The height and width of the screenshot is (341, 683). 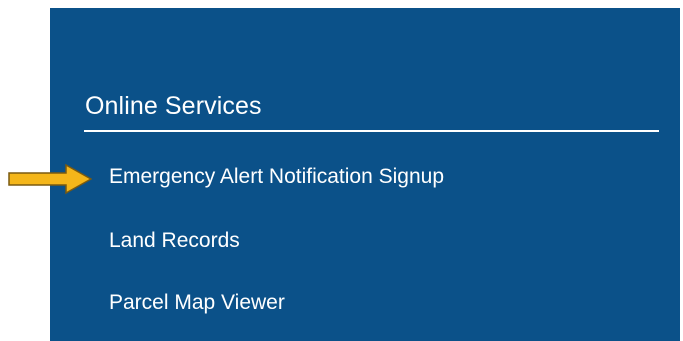 What do you see at coordinates (174, 241) in the screenshot?
I see `link-land-records: Land Records` at bounding box center [174, 241].